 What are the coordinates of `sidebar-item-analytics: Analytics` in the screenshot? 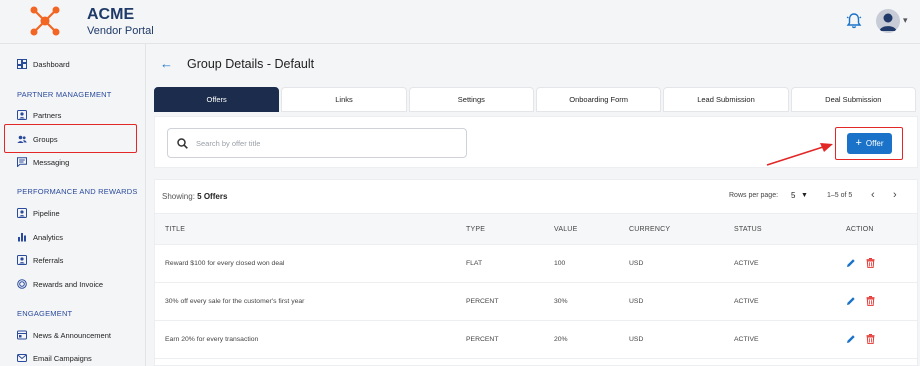 It's located at (40, 237).